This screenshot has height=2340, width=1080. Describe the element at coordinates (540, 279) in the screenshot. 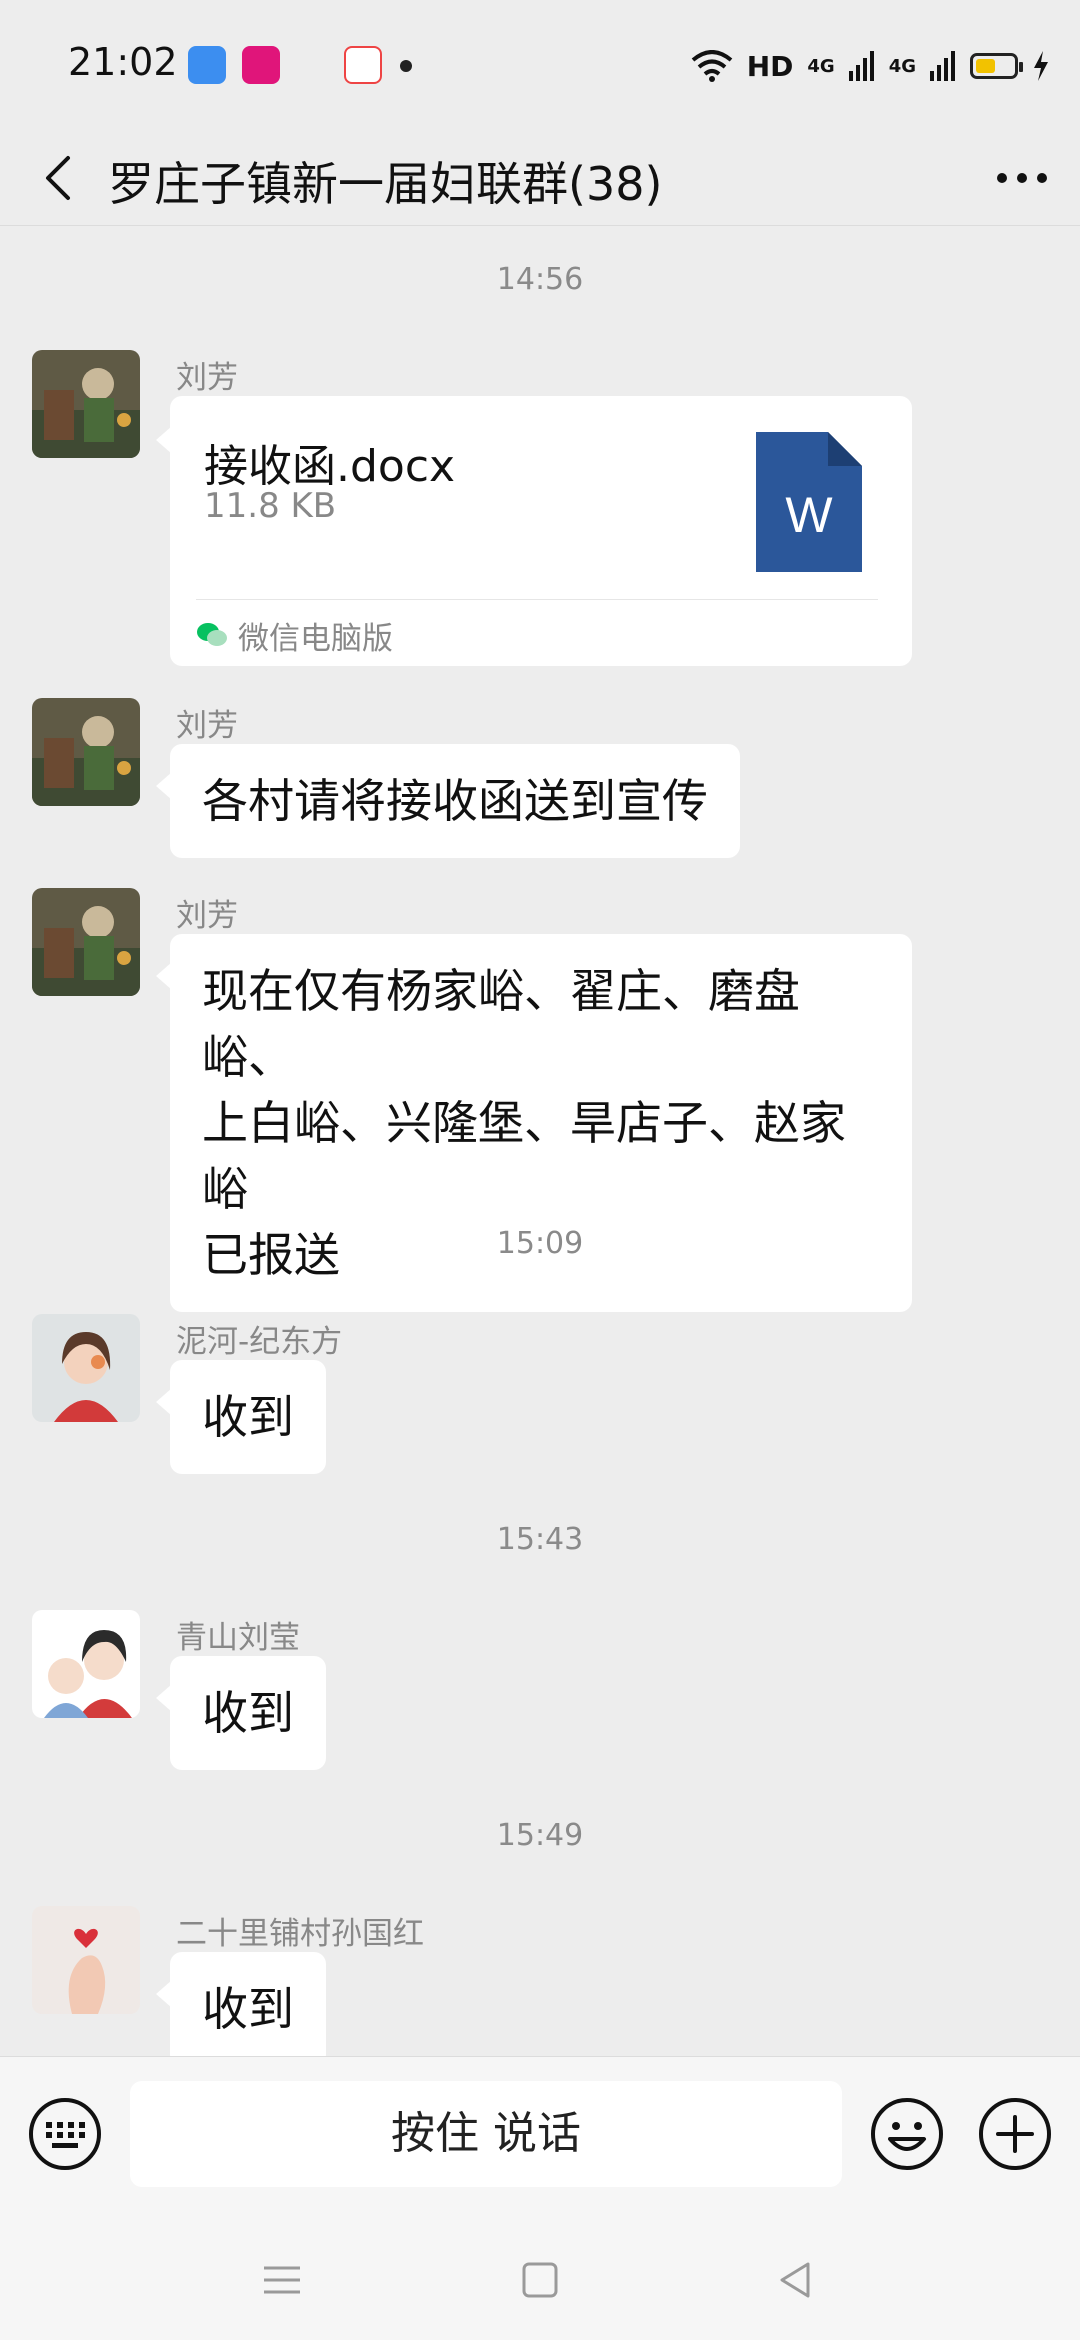

I see `message-timestamp: 14:56` at that location.